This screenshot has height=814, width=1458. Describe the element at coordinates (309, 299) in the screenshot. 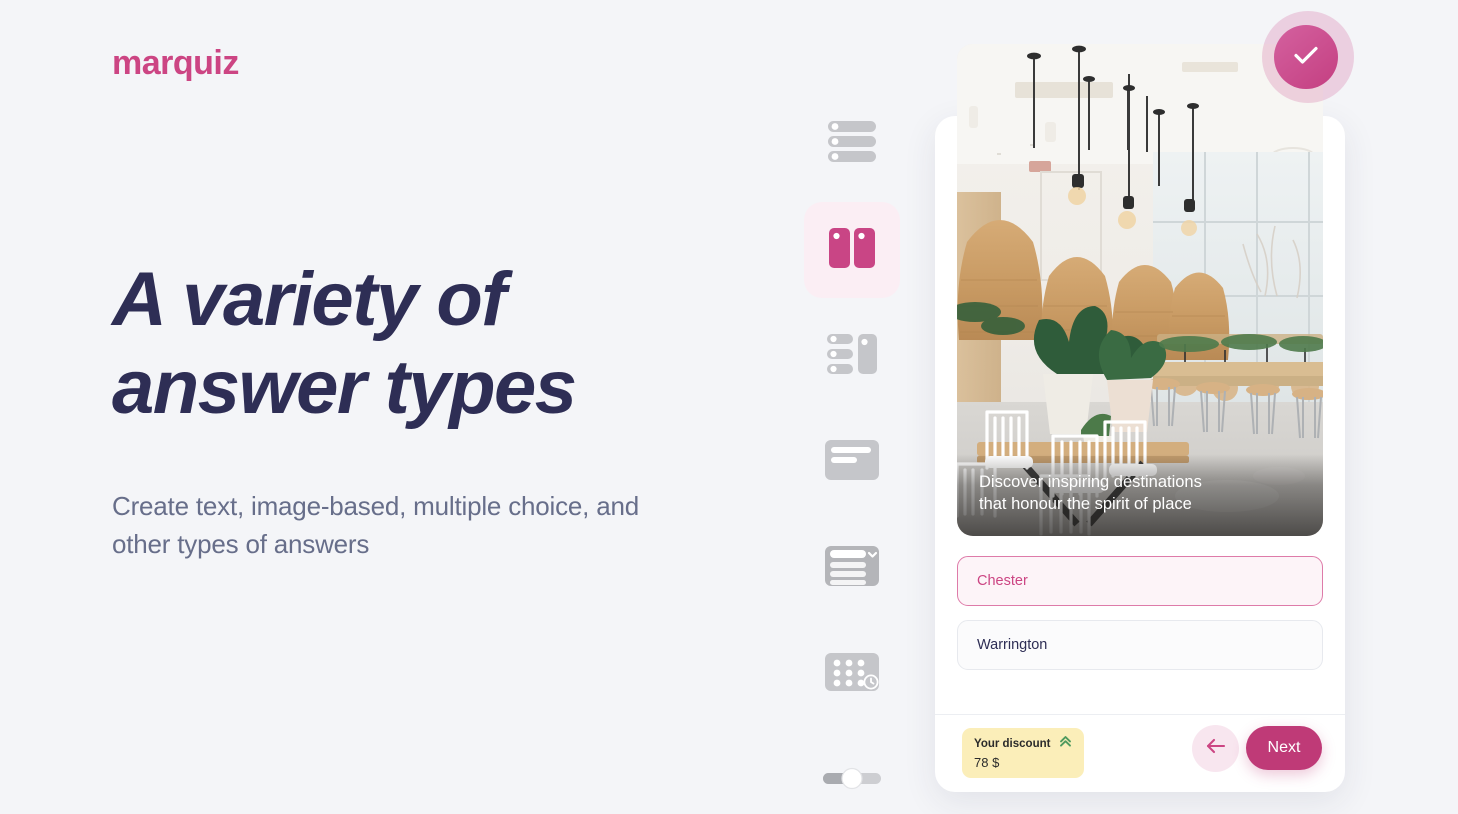

I see `headline-line-1: A variety of` at that location.